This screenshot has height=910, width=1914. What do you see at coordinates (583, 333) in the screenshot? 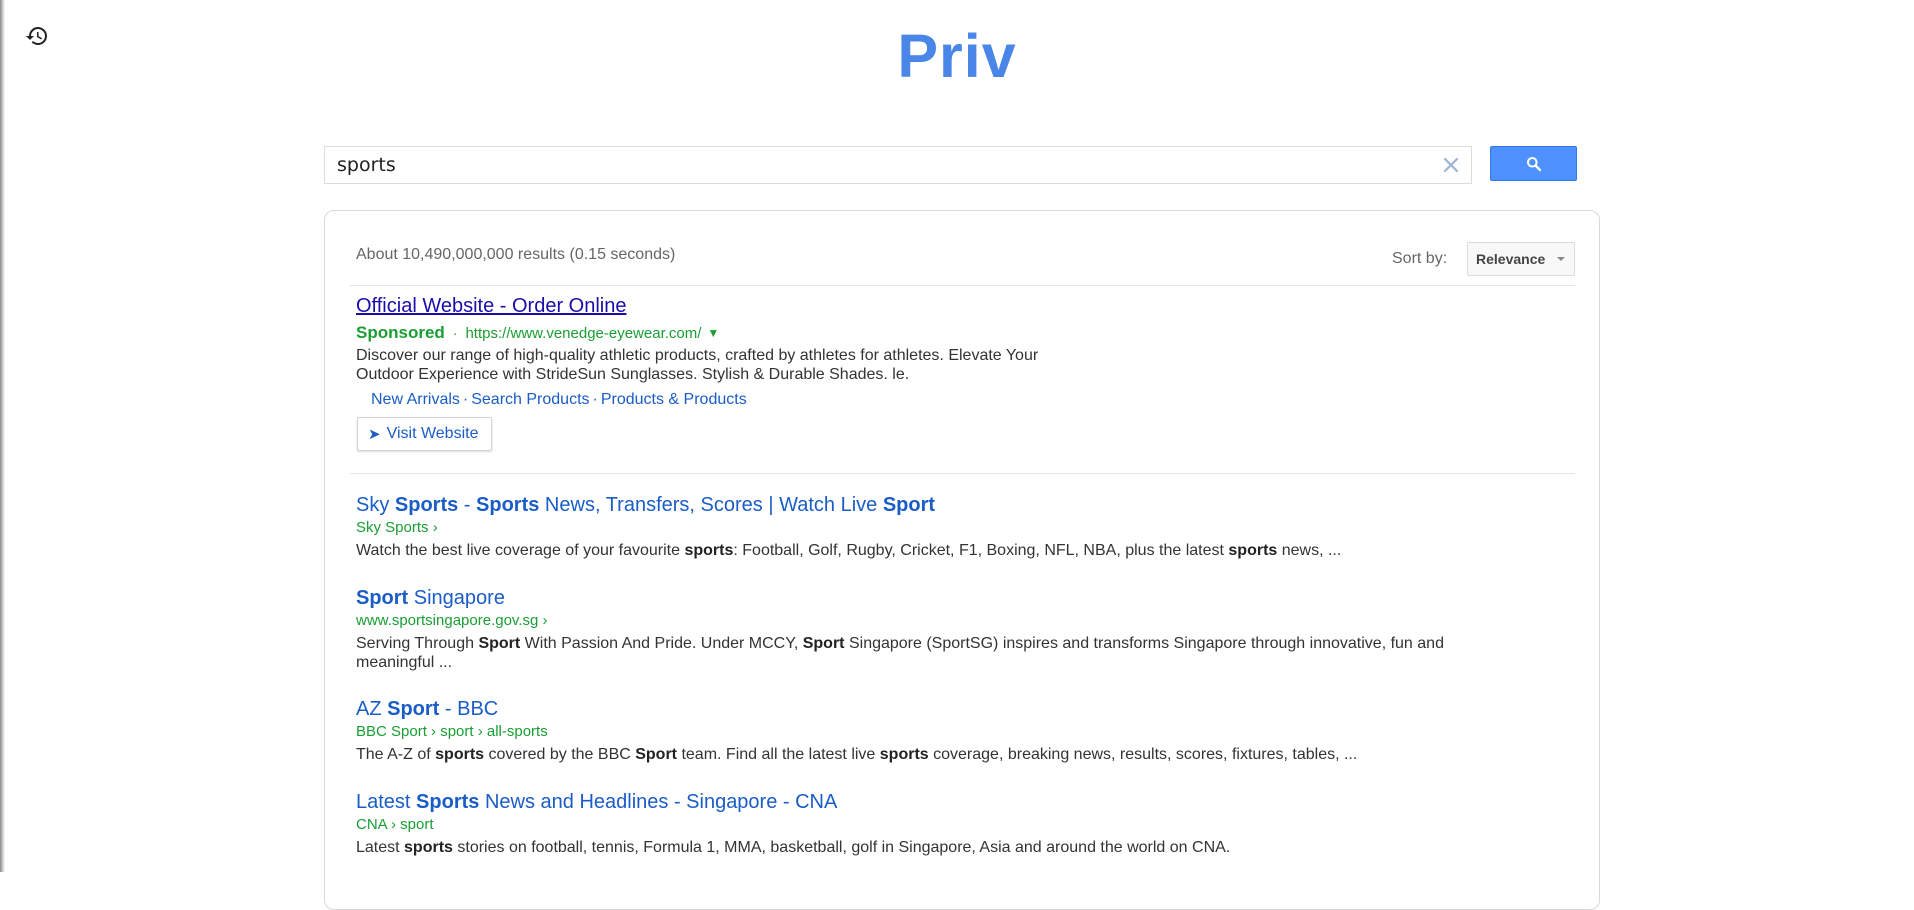
I see `ad-url: https://www.venedge-eyewear.com/` at bounding box center [583, 333].